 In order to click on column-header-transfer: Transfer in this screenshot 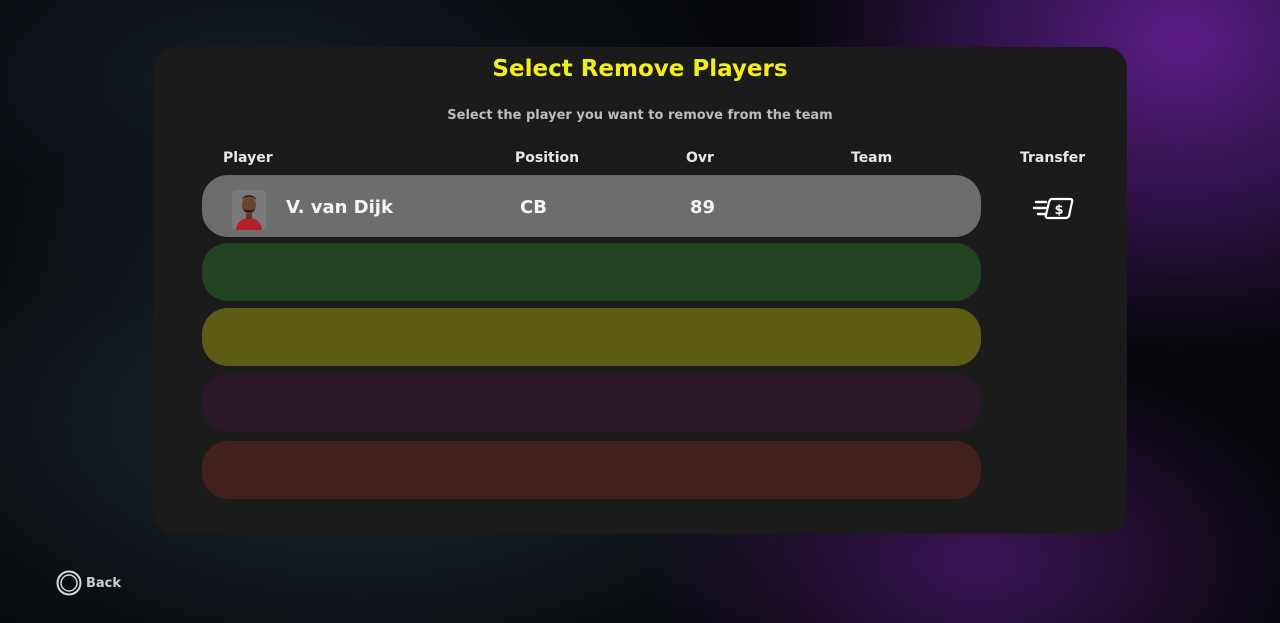, I will do `click(1053, 158)`.